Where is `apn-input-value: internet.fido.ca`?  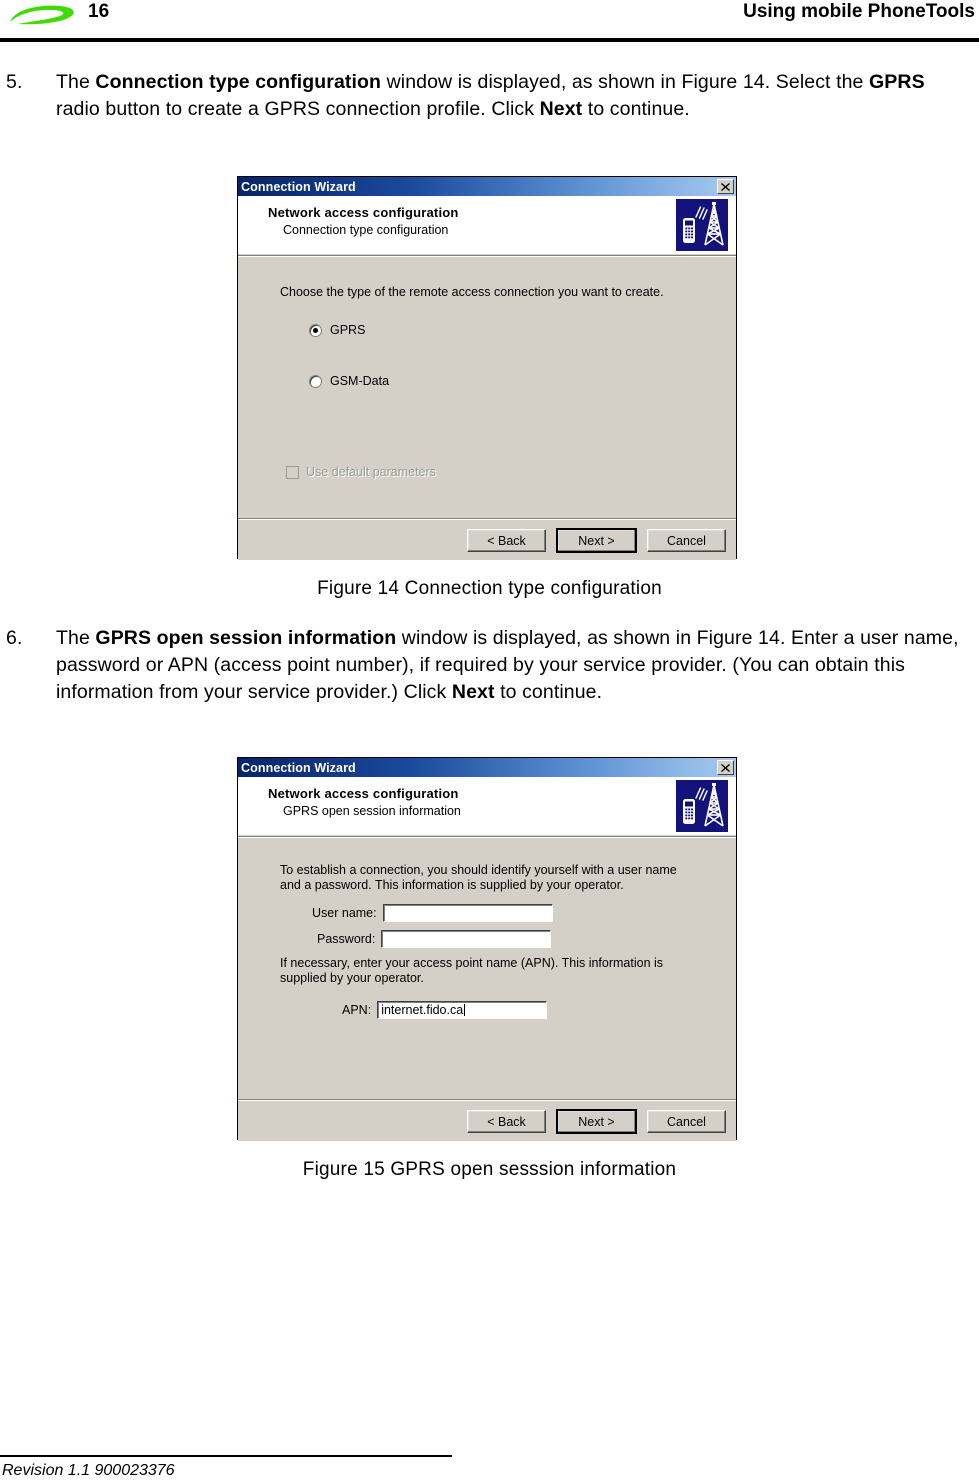
apn-input-value: internet.fido.ca is located at coordinates (422, 1010).